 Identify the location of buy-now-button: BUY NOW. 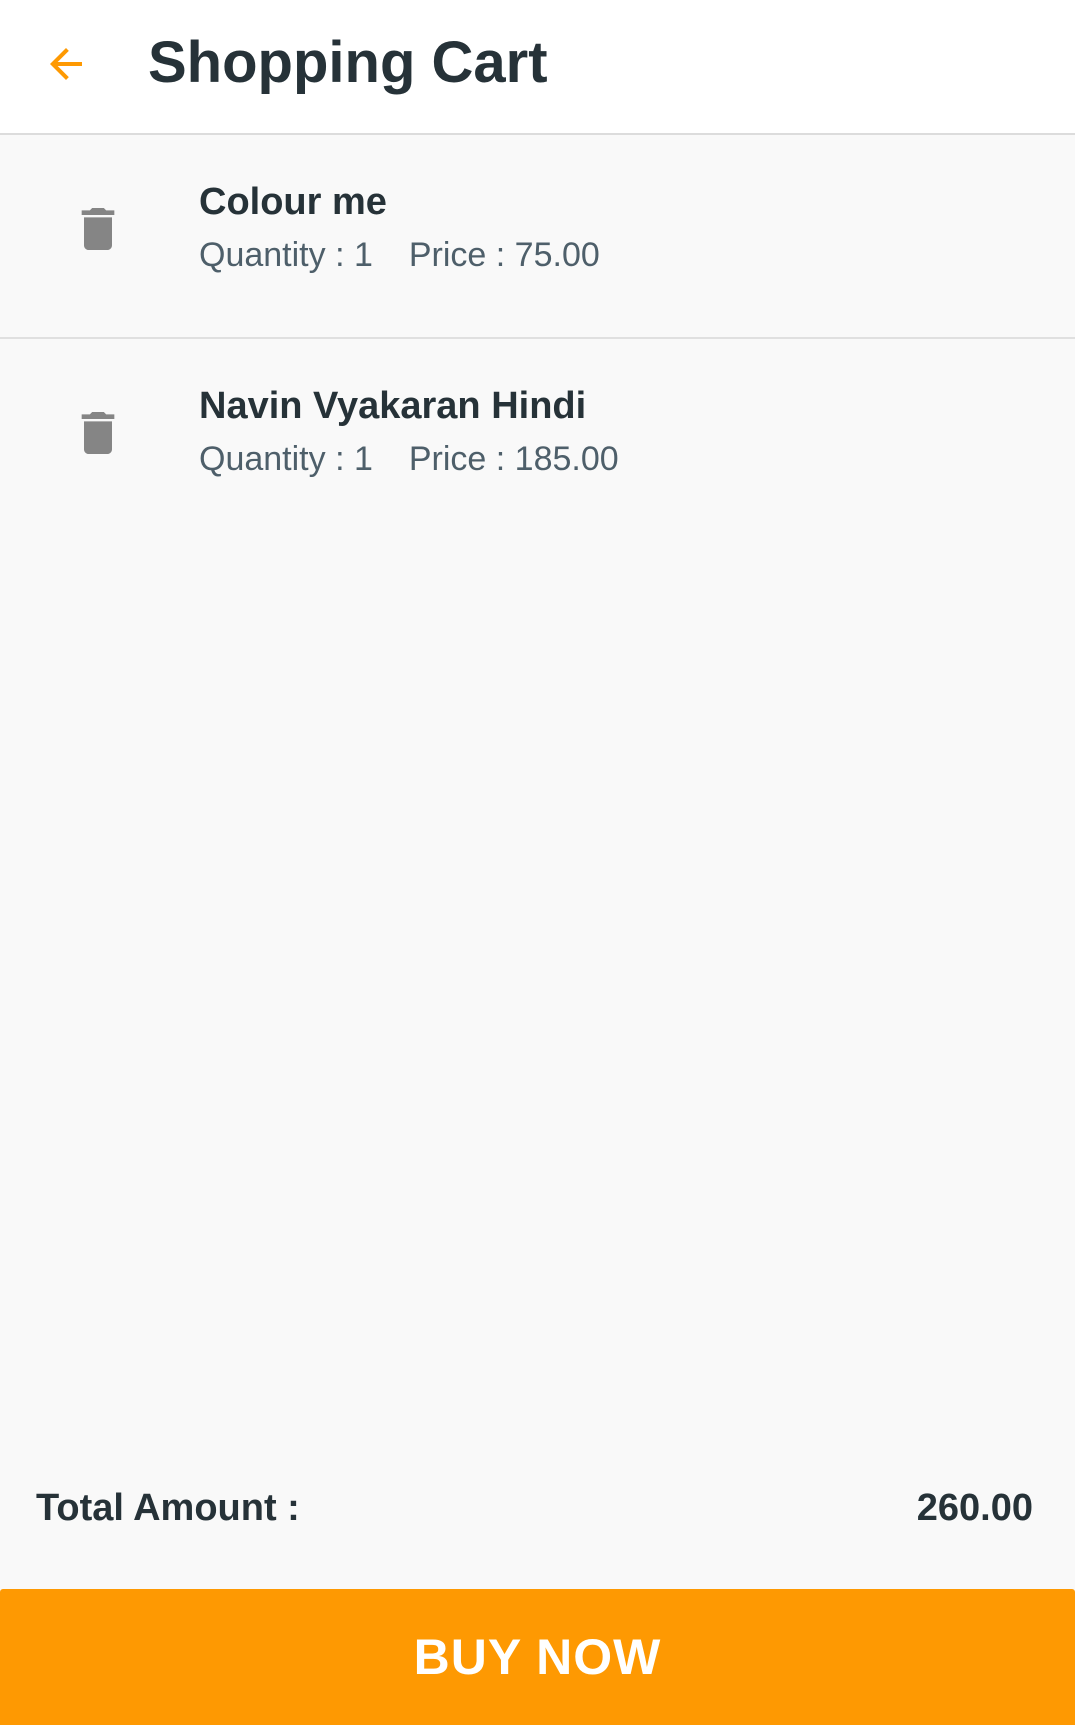
(537, 1657).